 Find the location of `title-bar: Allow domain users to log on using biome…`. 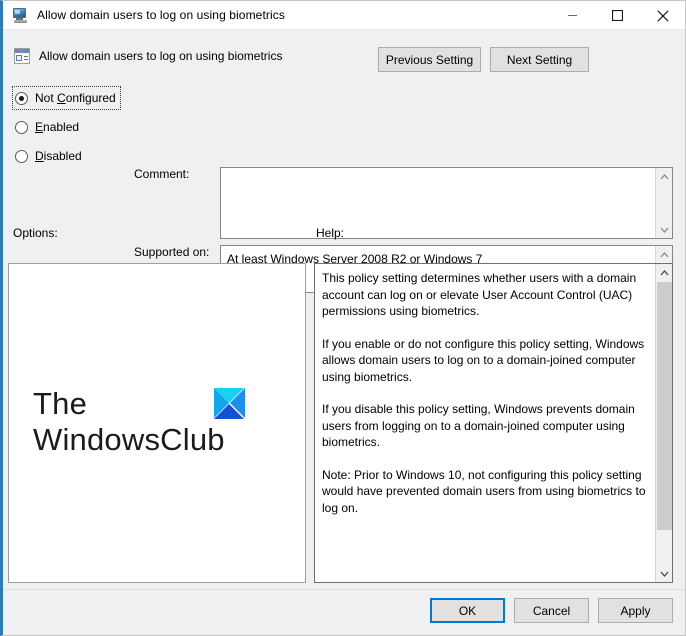

title-bar: Allow domain users to log on using biome… is located at coordinates (344, 15).